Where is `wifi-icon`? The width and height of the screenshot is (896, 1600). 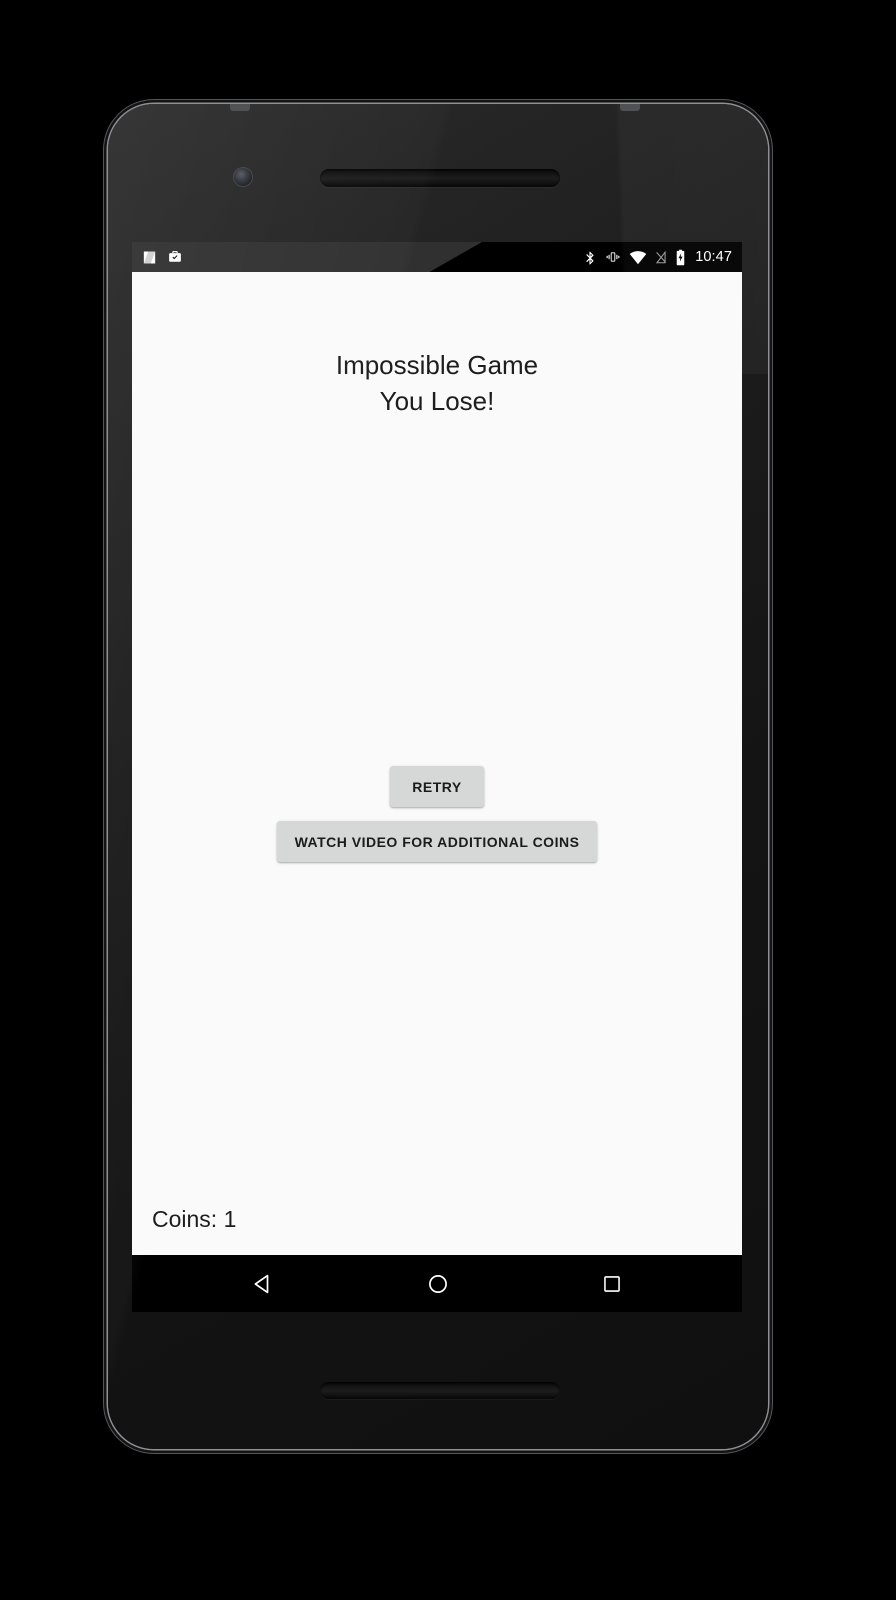 wifi-icon is located at coordinates (638, 257).